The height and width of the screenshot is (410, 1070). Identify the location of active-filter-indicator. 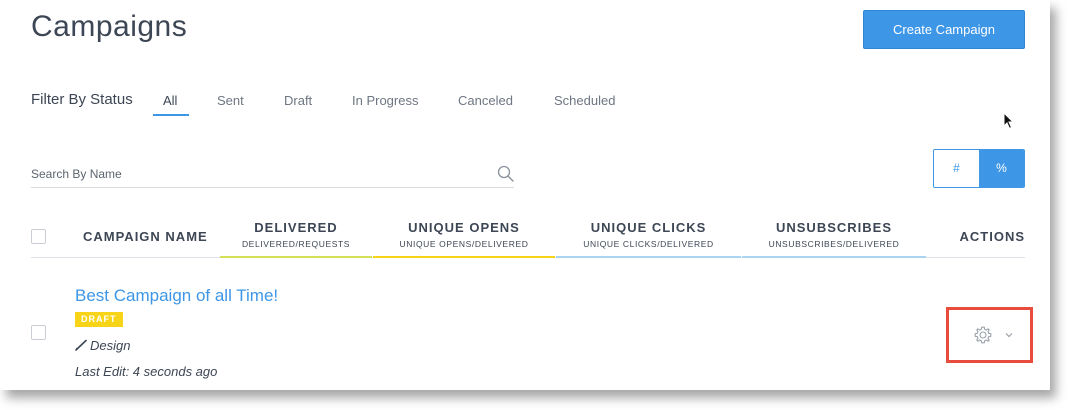
(171, 115).